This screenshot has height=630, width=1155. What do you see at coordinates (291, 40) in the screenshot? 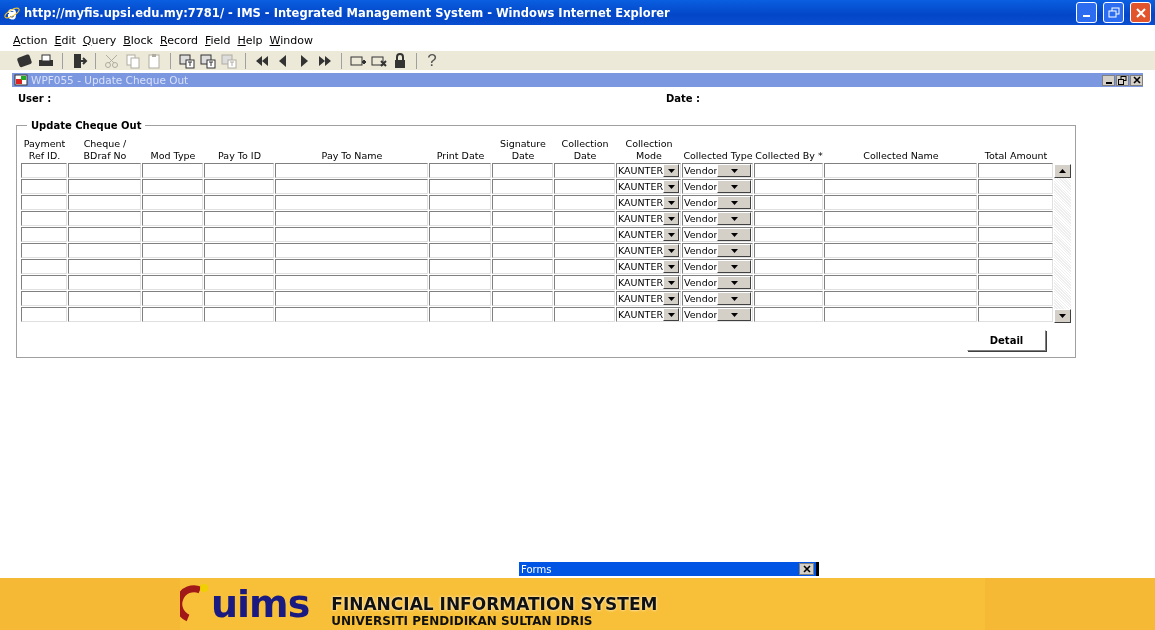
I see `menu-item: Window` at bounding box center [291, 40].